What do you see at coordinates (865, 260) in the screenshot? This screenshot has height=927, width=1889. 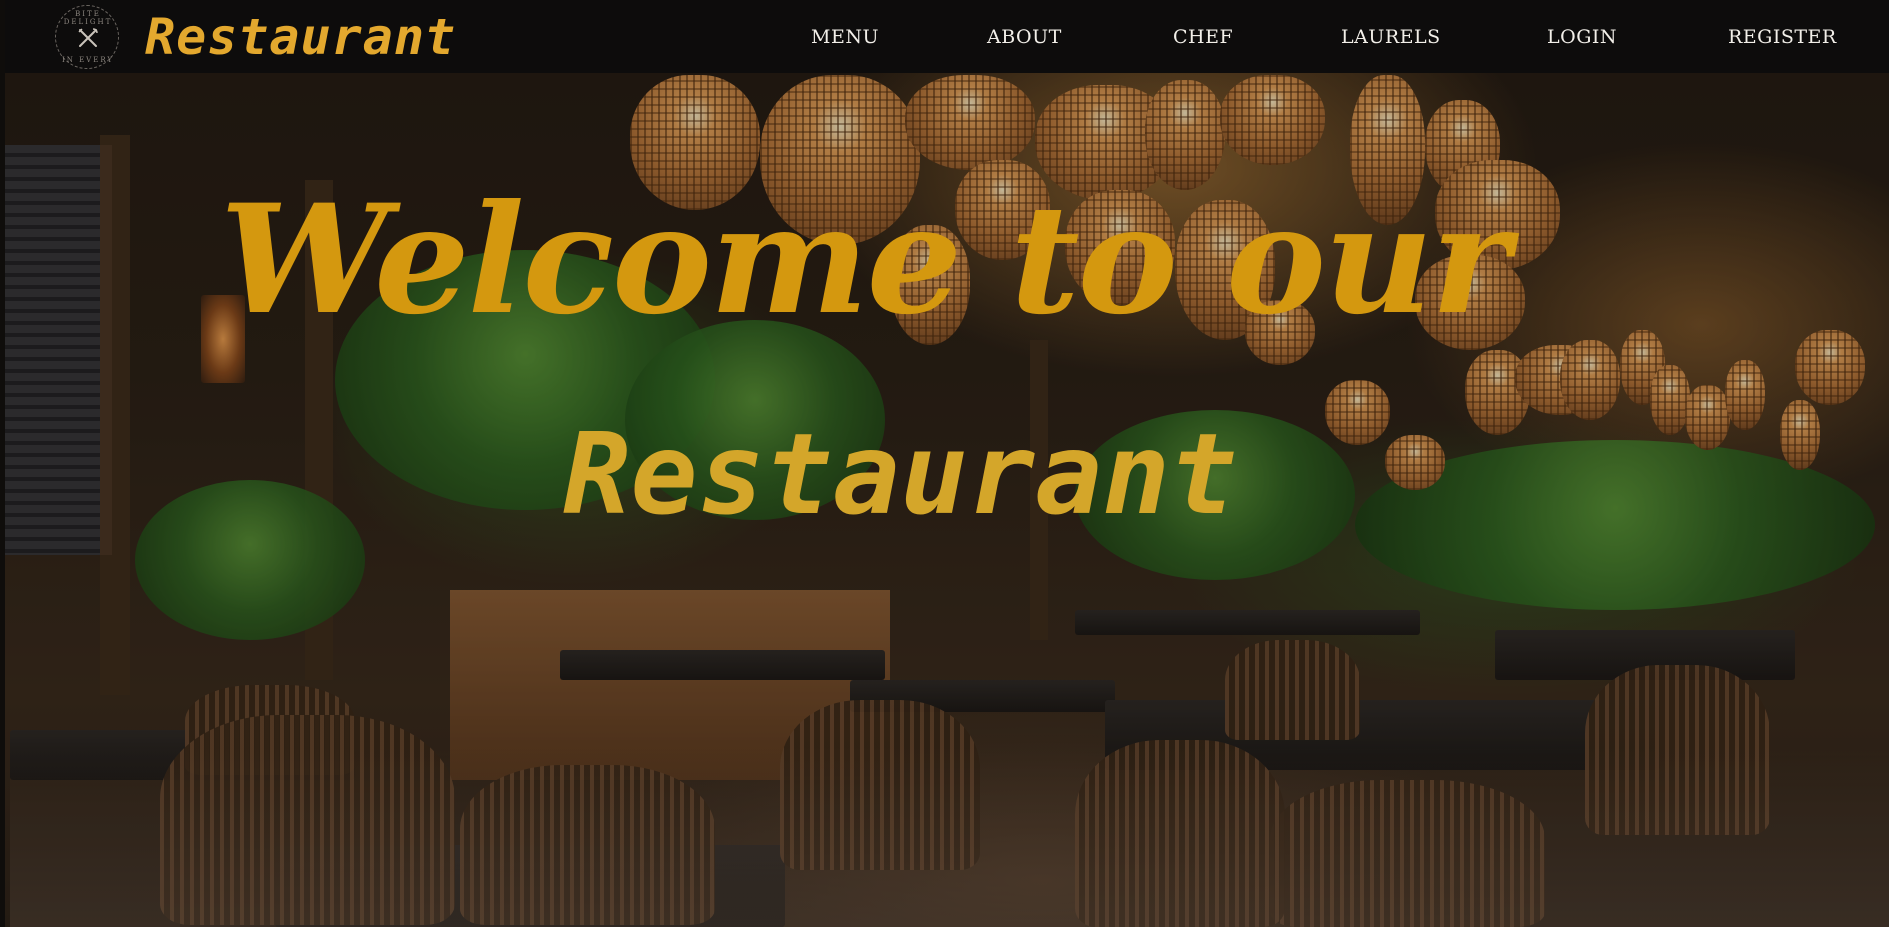 I see `hero-title-welcome: Welcome to our` at bounding box center [865, 260].